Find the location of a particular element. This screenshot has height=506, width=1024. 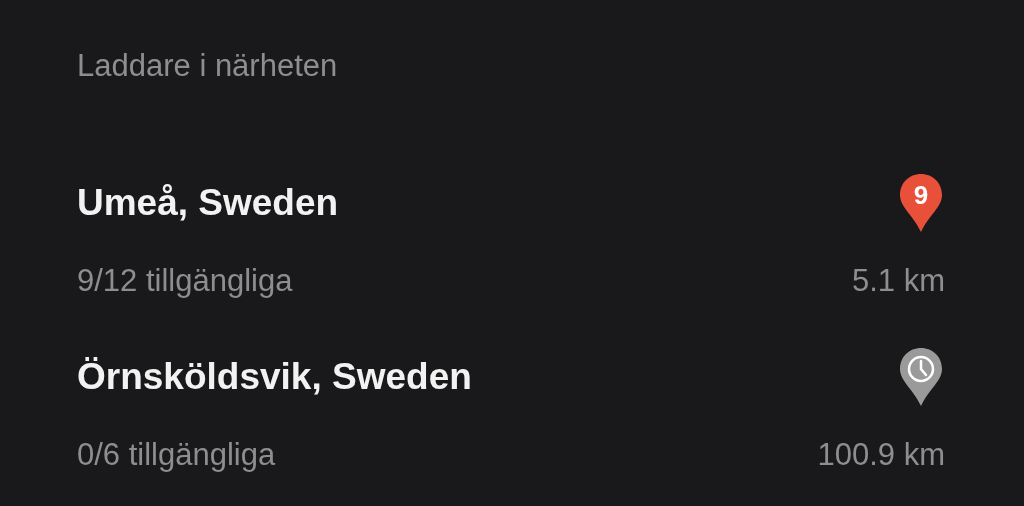

section-heading: Laddare i närheten is located at coordinates (207, 65).